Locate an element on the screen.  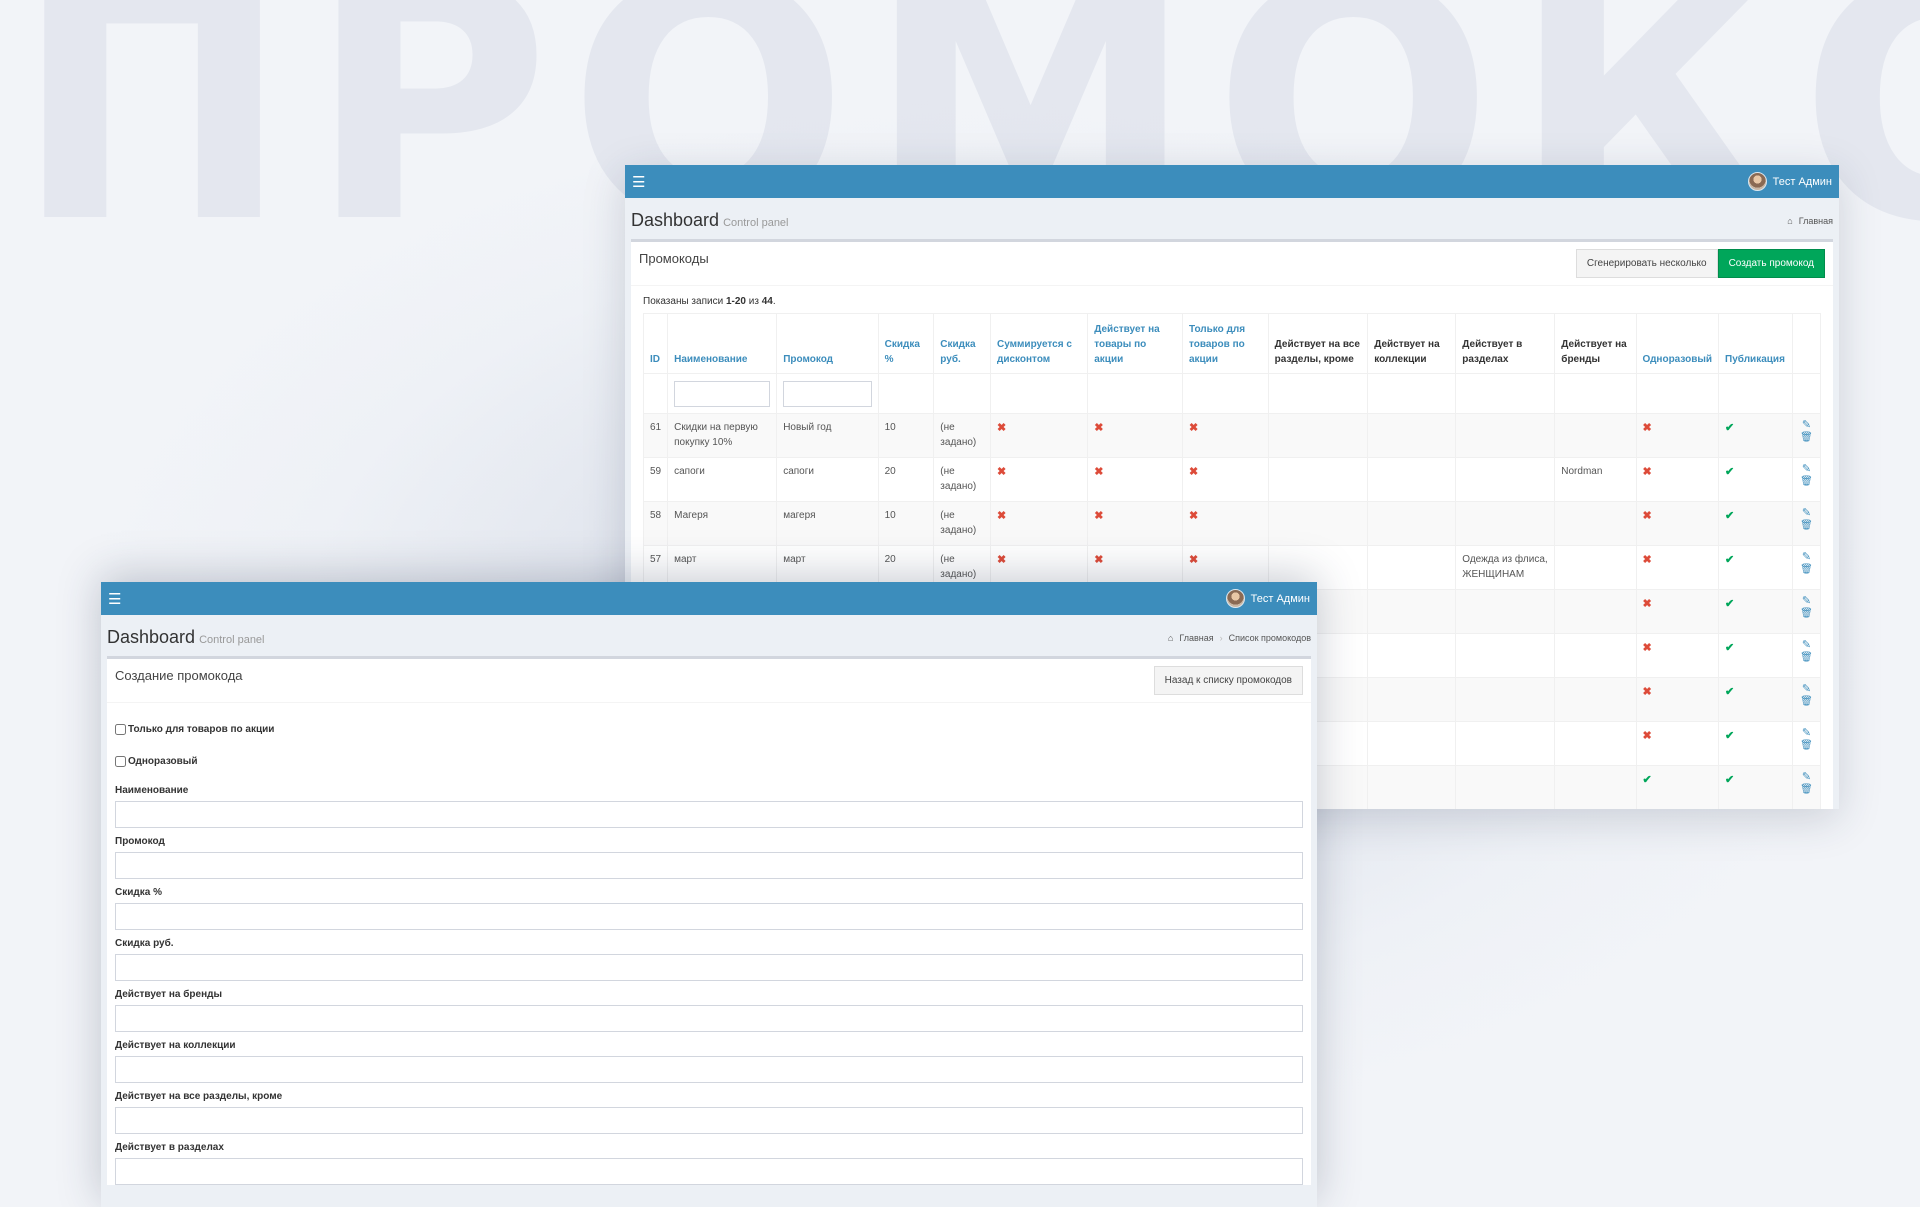
only-promo-goods-checkbox-row: Только для товаров по акции is located at coordinates (709, 729).